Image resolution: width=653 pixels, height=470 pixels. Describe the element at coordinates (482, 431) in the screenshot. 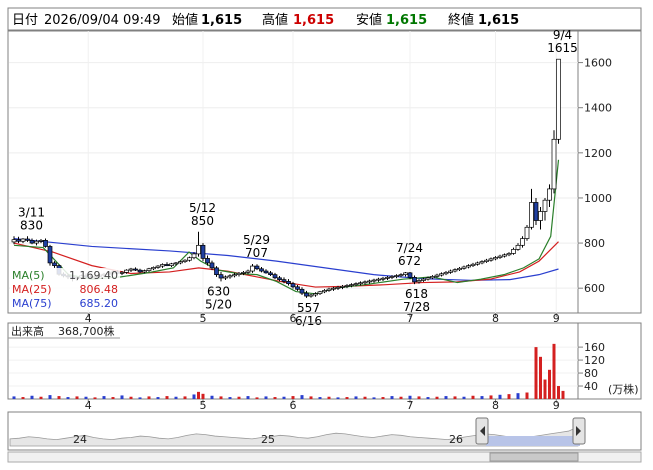

I see `navigator-left-handle` at that location.